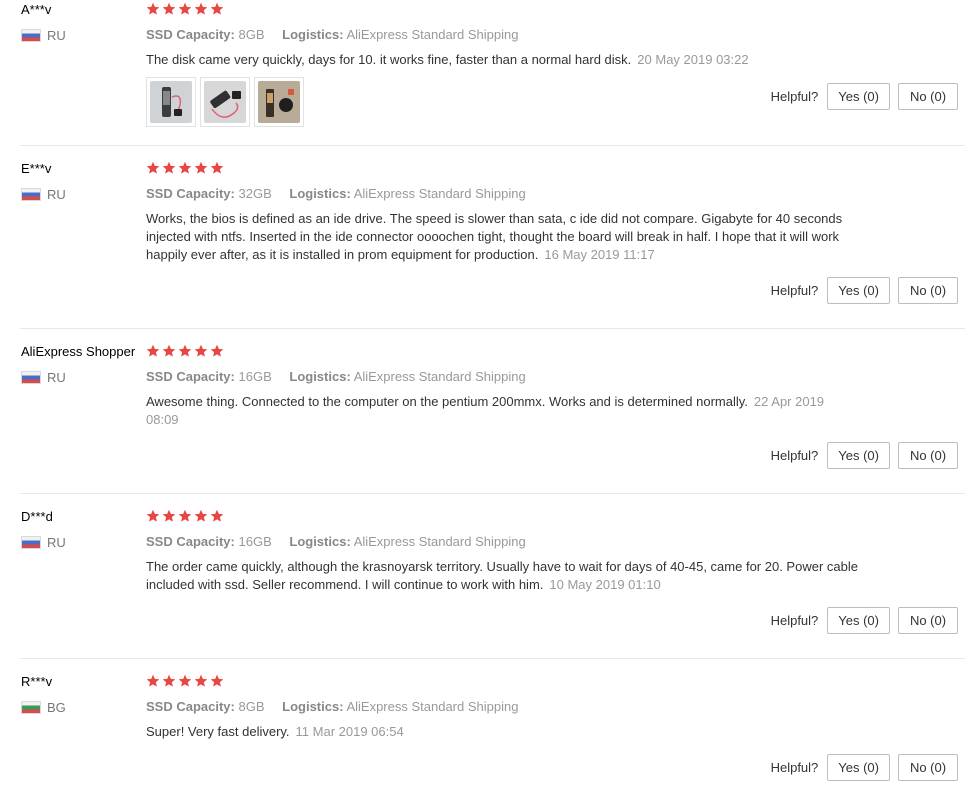 The height and width of the screenshot is (790, 980). Describe the element at coordinates (37, 516) in the screenshot. I see `reviewer-name: D***d` at that location.